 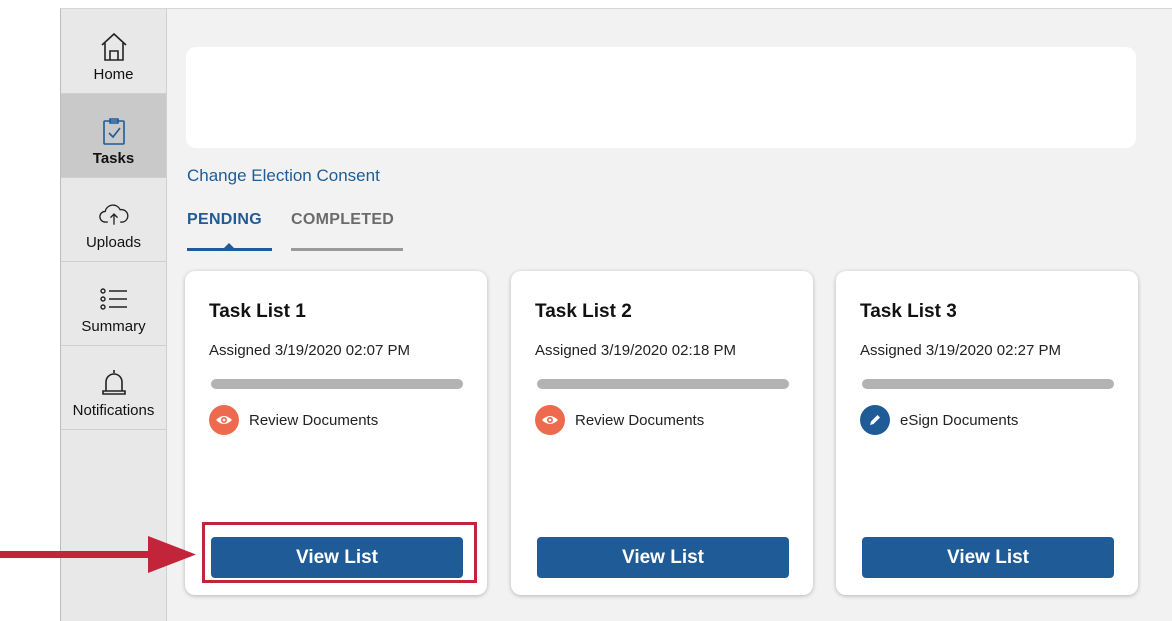 I want to click on tab-label: COMPLETED, so click(x=343, y=219).